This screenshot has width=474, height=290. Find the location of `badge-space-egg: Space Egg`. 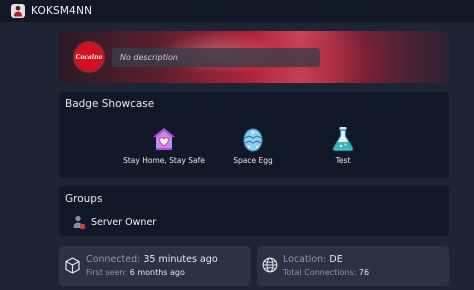

badge-space-egg: Space Egg is located at coordinates (253, 145).